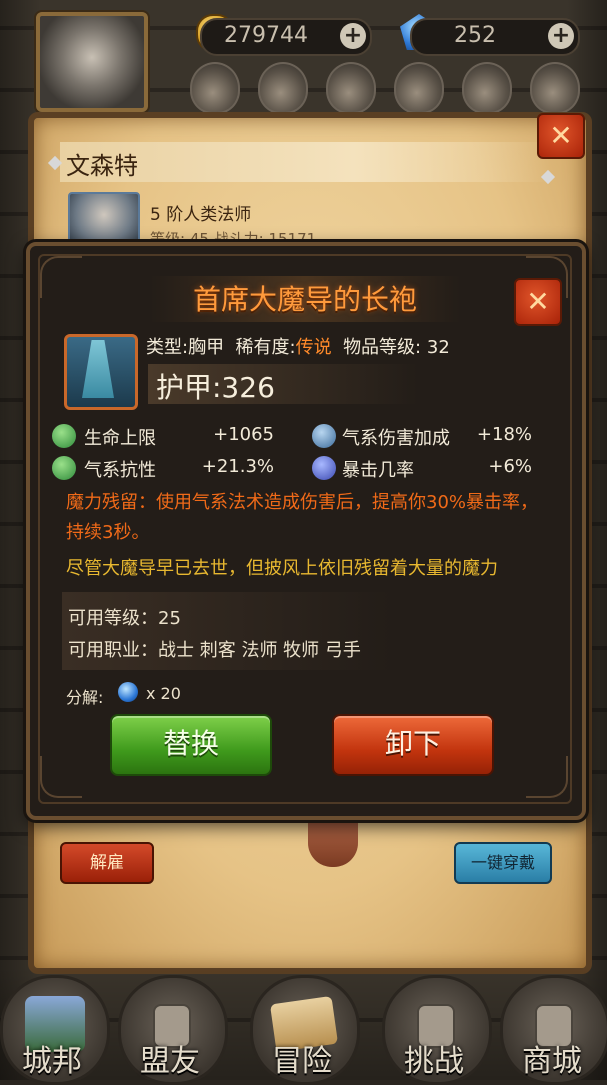 This screenshot has height=1085, width=607. Describe the element at coordinates (191, 745) in the screenshot. I see `replace-button: 替换` at that location.